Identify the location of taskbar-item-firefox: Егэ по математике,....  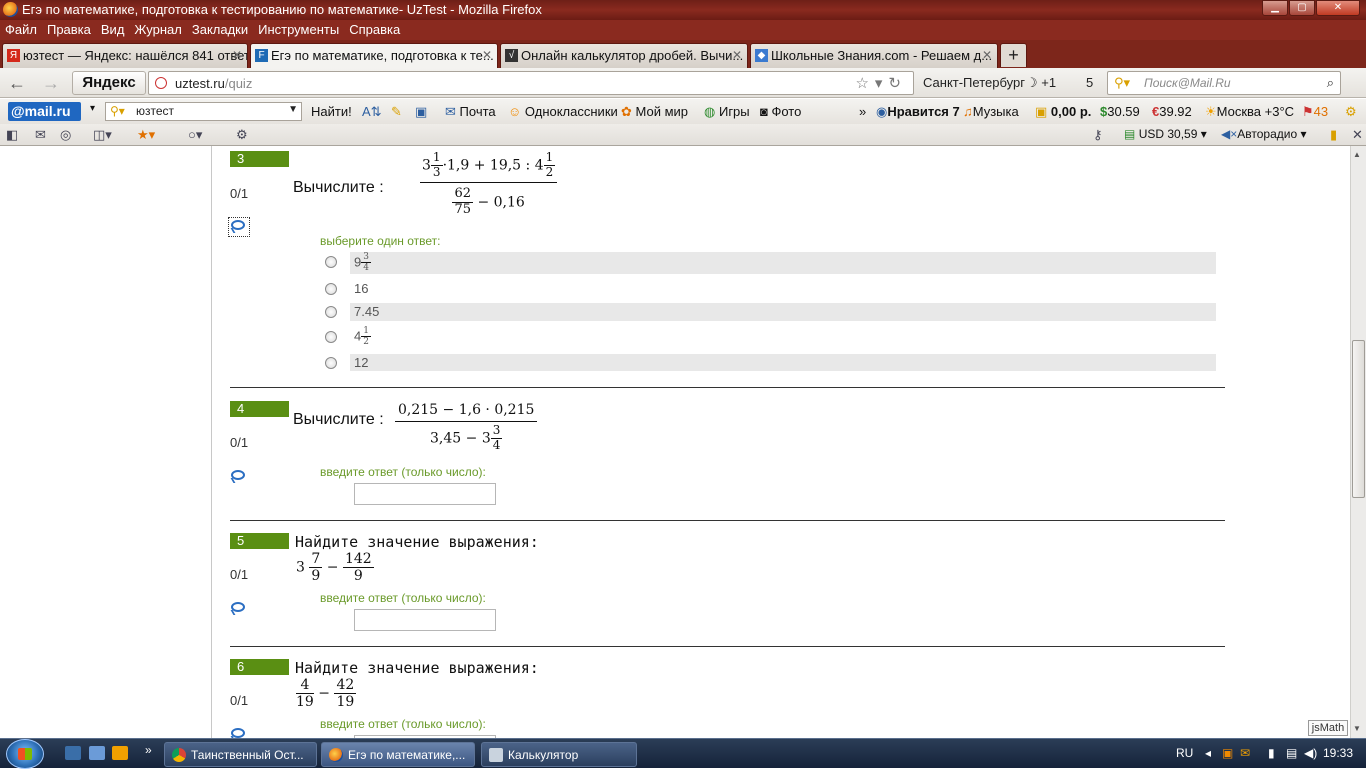
(398, 754).